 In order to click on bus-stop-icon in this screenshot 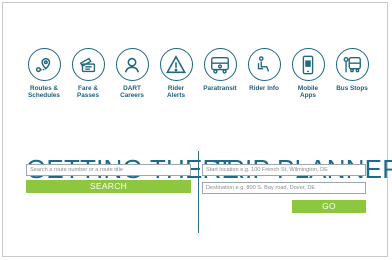, I will do `click(352, 64)`.